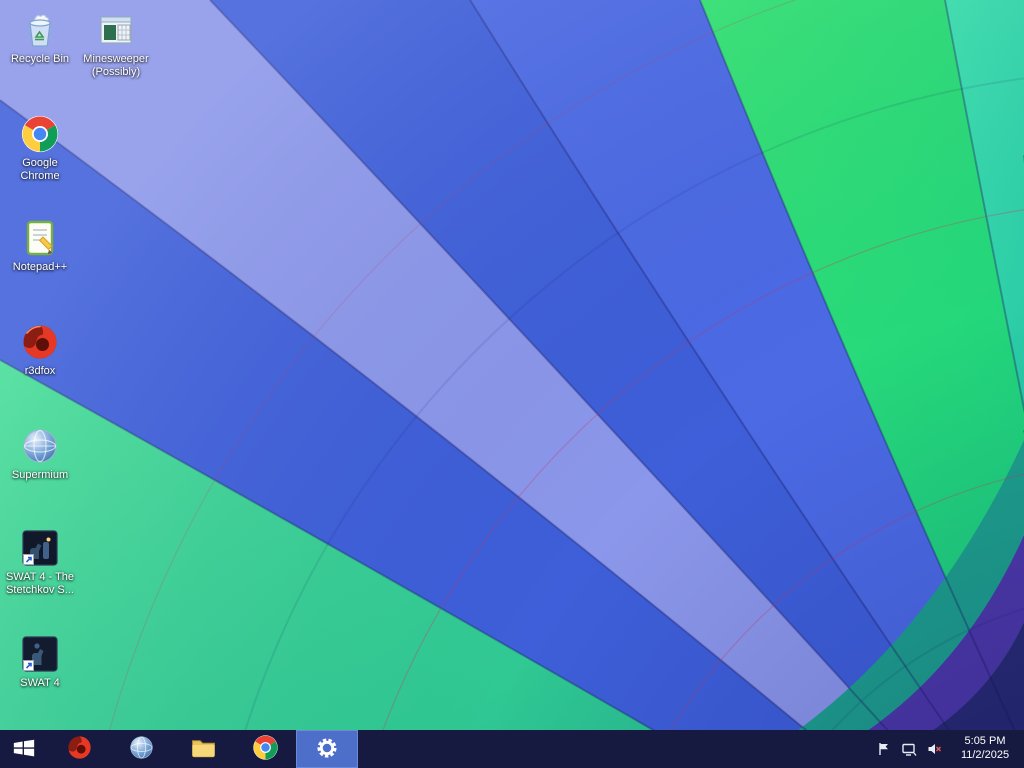 The image size is (1024, 768). I want to click on desktop-icon-label: Minesweeper (Possibly), so click(116, 65).